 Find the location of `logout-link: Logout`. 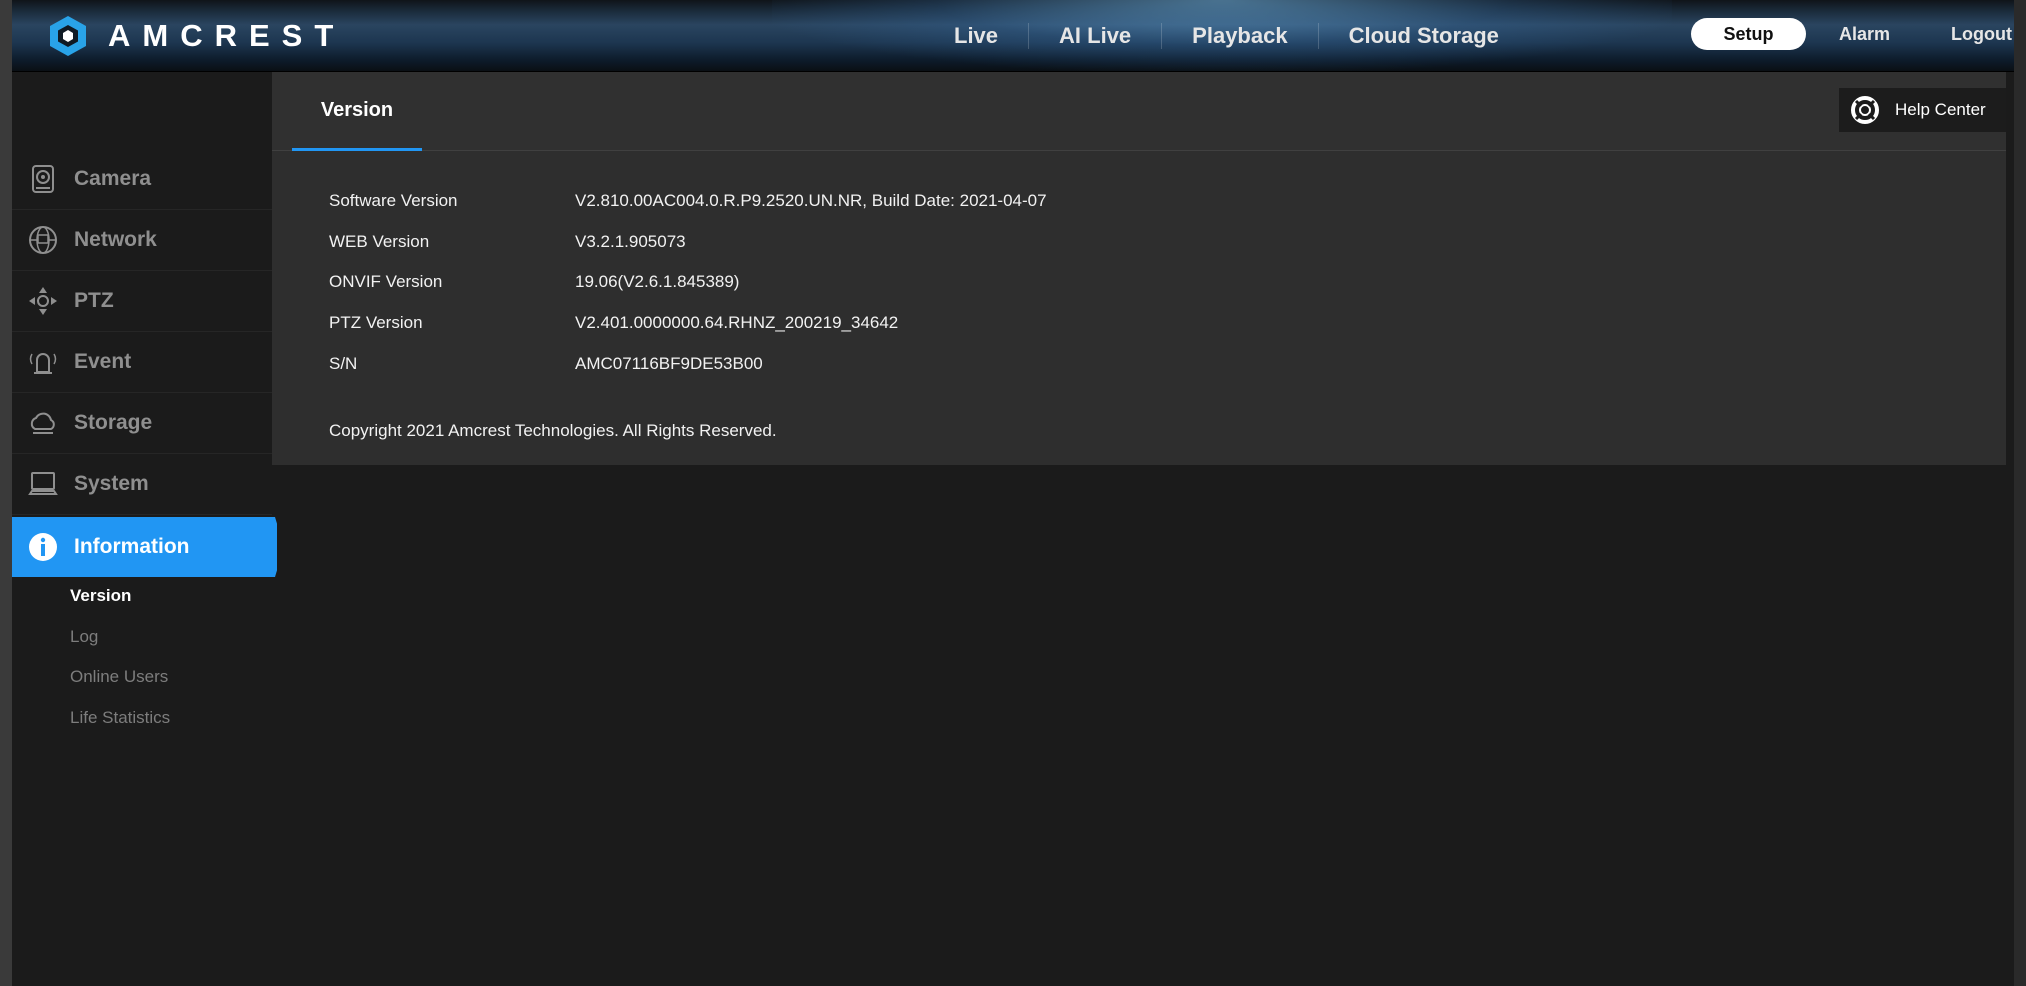

logout-link: Logout is located at coordinates (1981, 34).